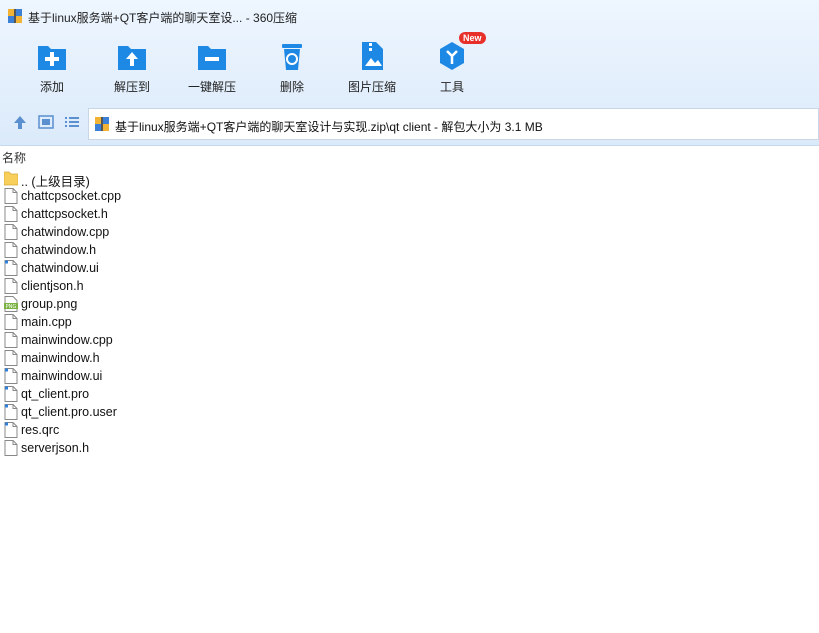 Image resolution: width=819 pixels, height=633 pixels. Describe the element at coordinates (409, 179) in the screenshot. I see `parent-directory-row: .. (上级目录)` at that location.